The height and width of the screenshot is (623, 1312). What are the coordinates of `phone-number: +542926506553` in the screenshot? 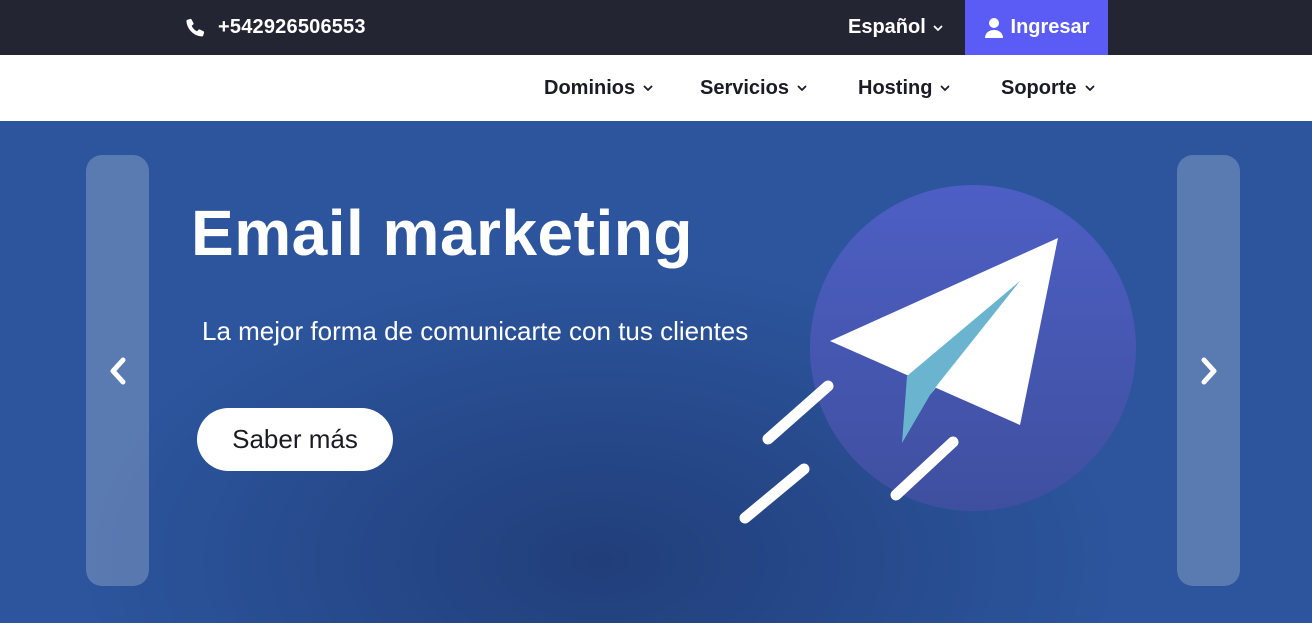 It's located at (292, 27).